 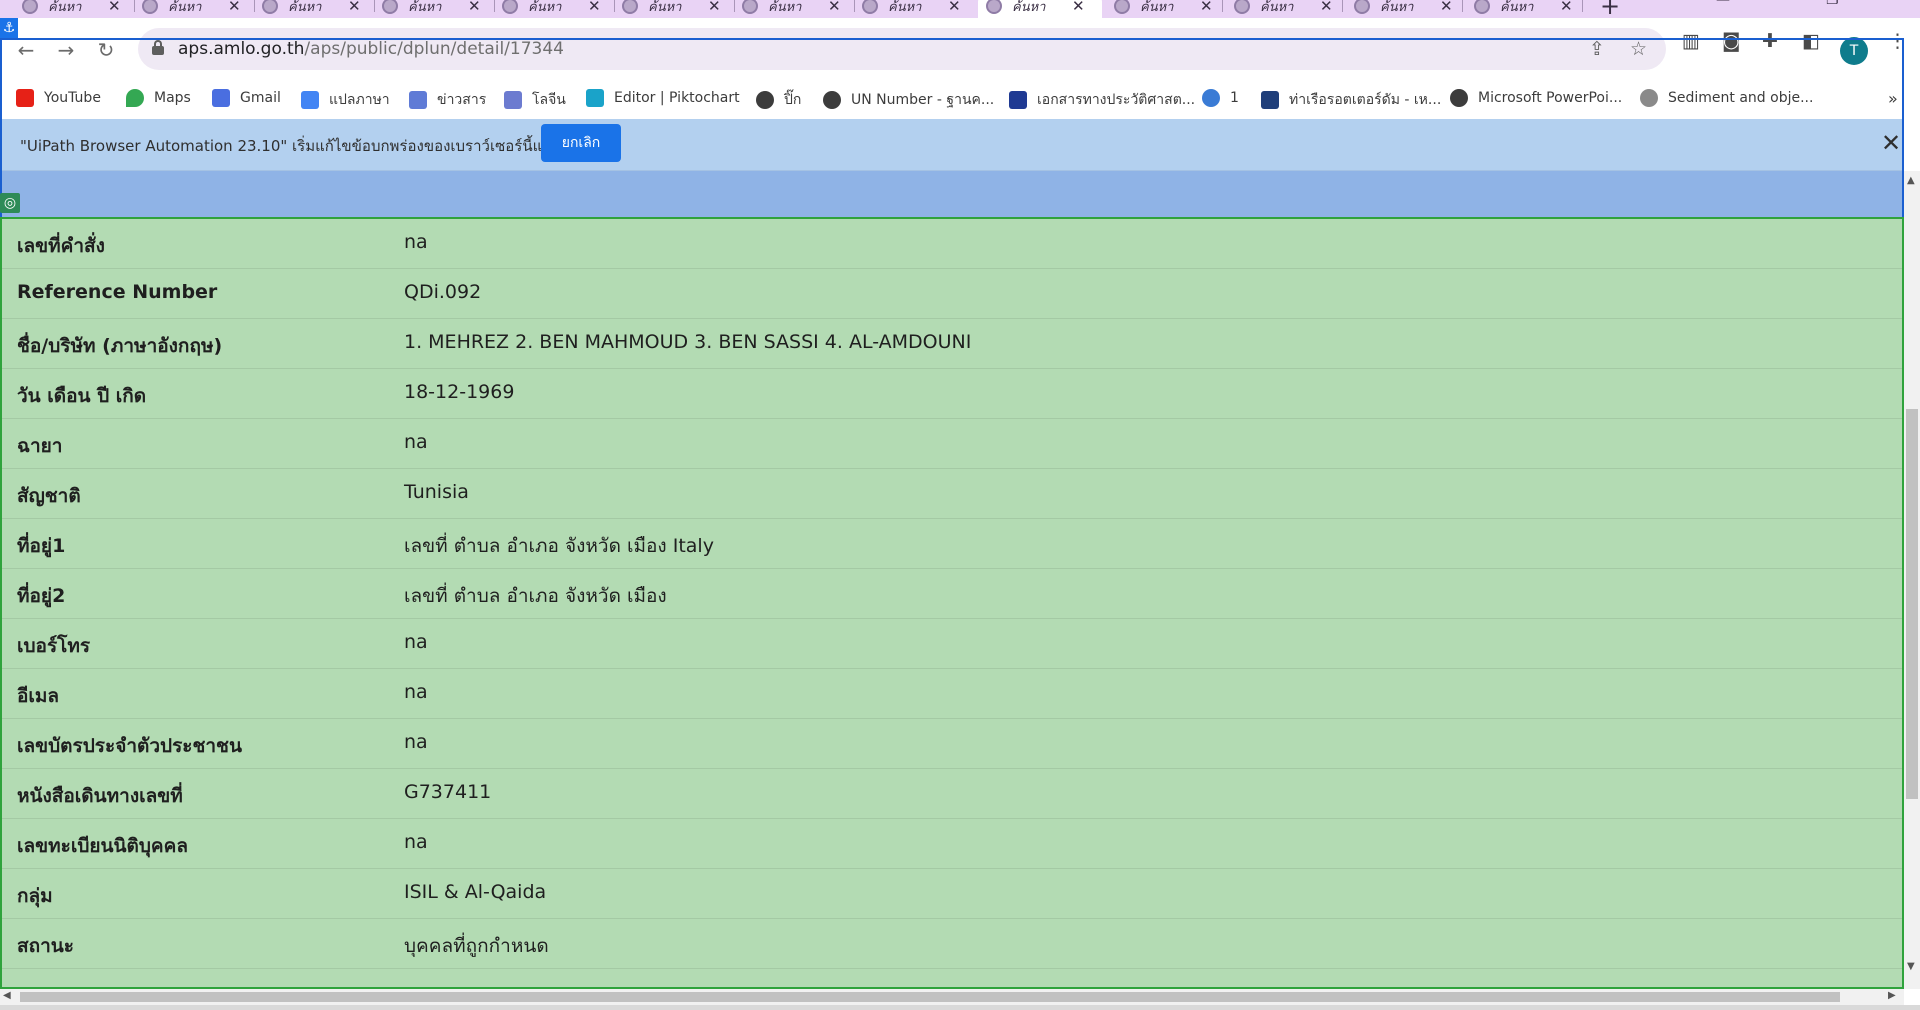 I want to click on cancel-button: ยกเลิก, so click(x=581, y=143).